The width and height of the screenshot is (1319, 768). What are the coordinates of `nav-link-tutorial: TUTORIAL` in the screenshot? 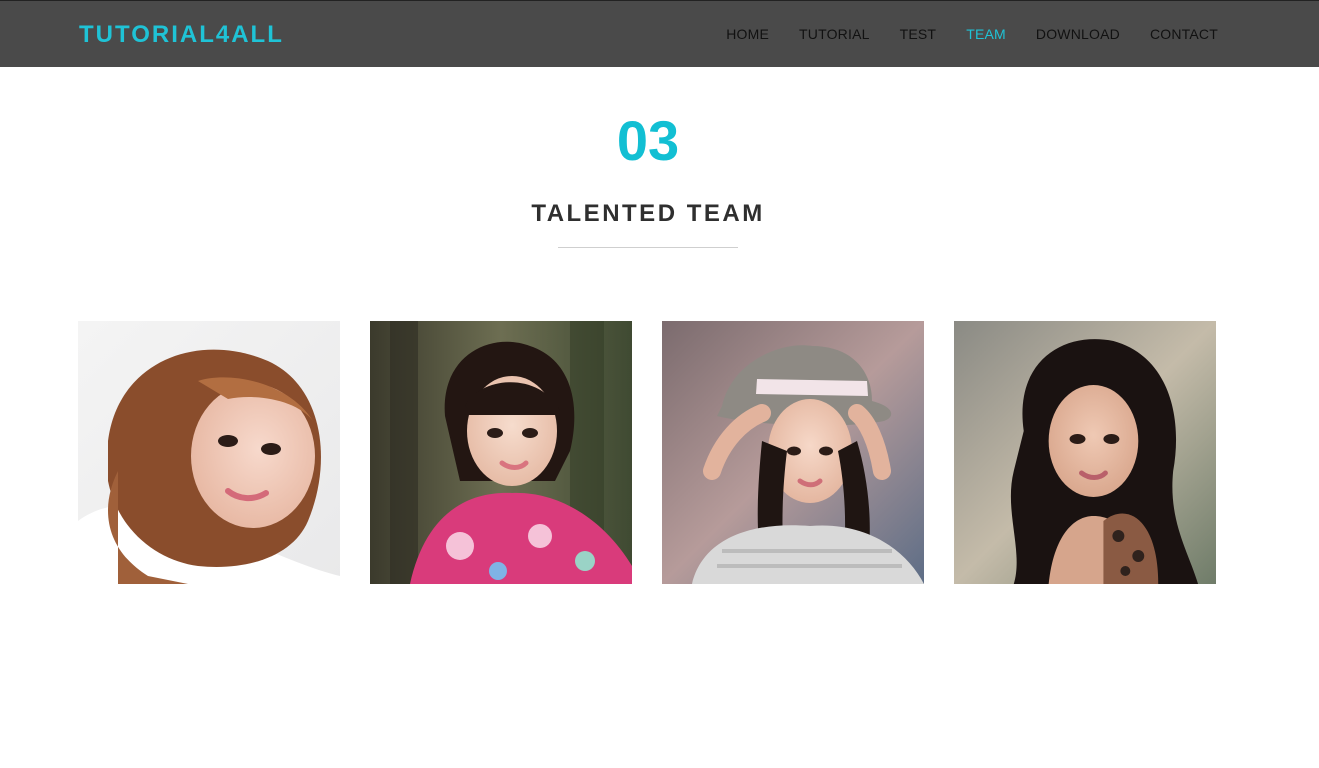 It's located at (834, 34).